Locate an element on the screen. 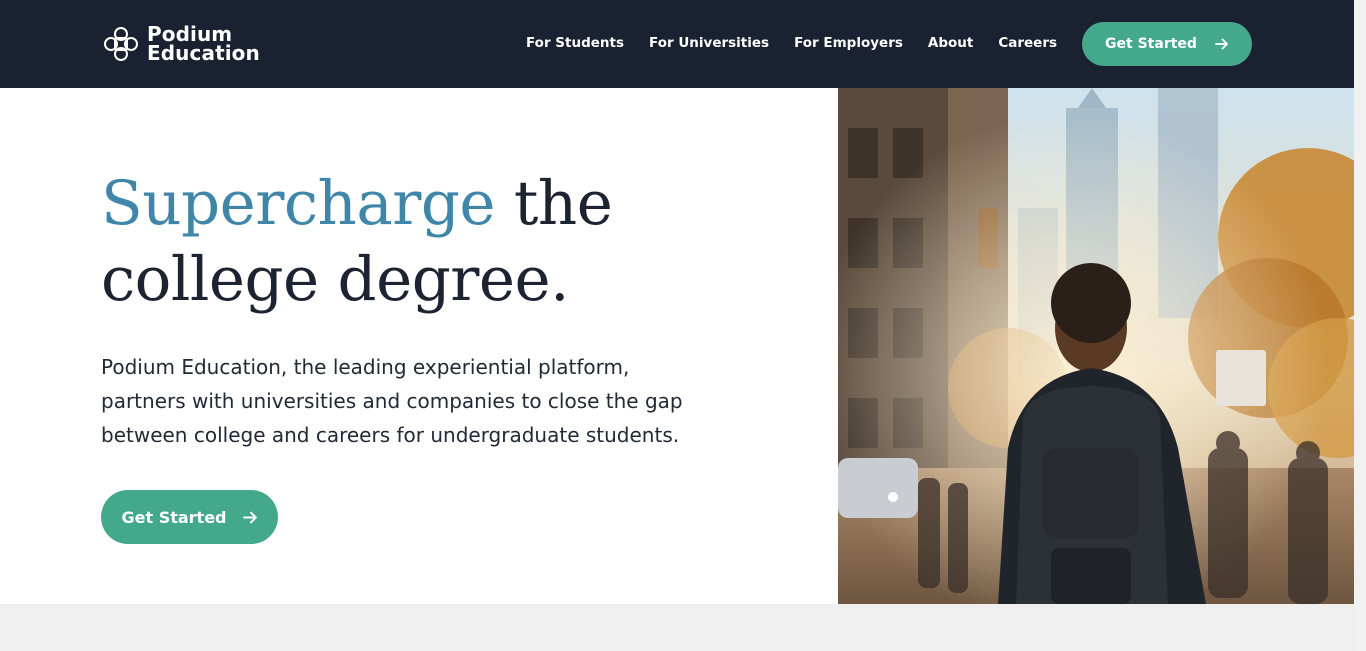  brand-name-line2: Education is located at coordinates (203, 53).